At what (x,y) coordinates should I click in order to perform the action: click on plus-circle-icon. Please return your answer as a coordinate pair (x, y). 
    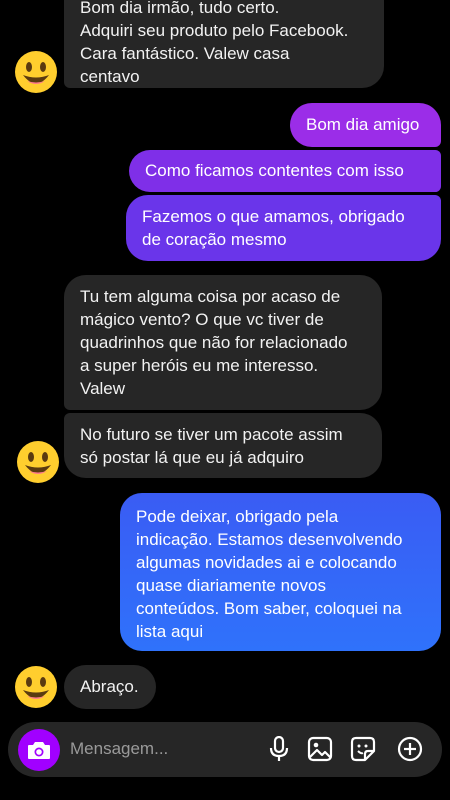
    Looking at the image, I should click on (410, 749).